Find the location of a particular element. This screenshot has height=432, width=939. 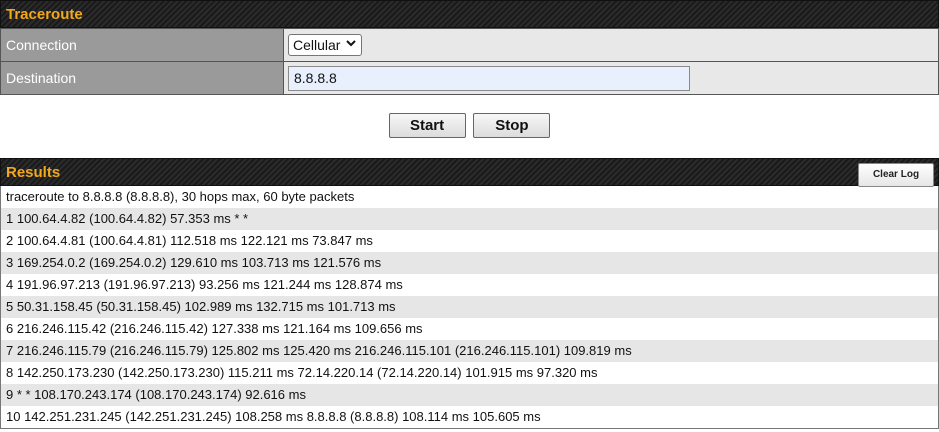

connection-label: Connection is located at coordinates (142, 45).